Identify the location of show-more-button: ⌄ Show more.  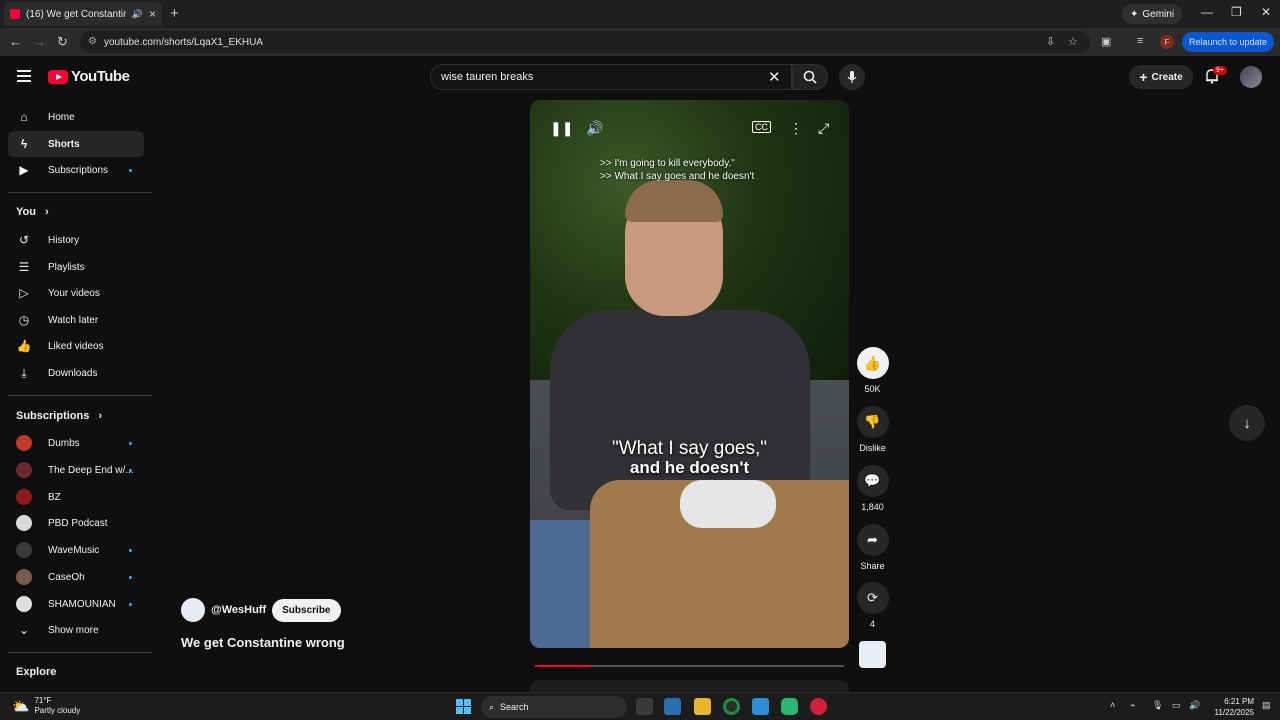
(76, 630).